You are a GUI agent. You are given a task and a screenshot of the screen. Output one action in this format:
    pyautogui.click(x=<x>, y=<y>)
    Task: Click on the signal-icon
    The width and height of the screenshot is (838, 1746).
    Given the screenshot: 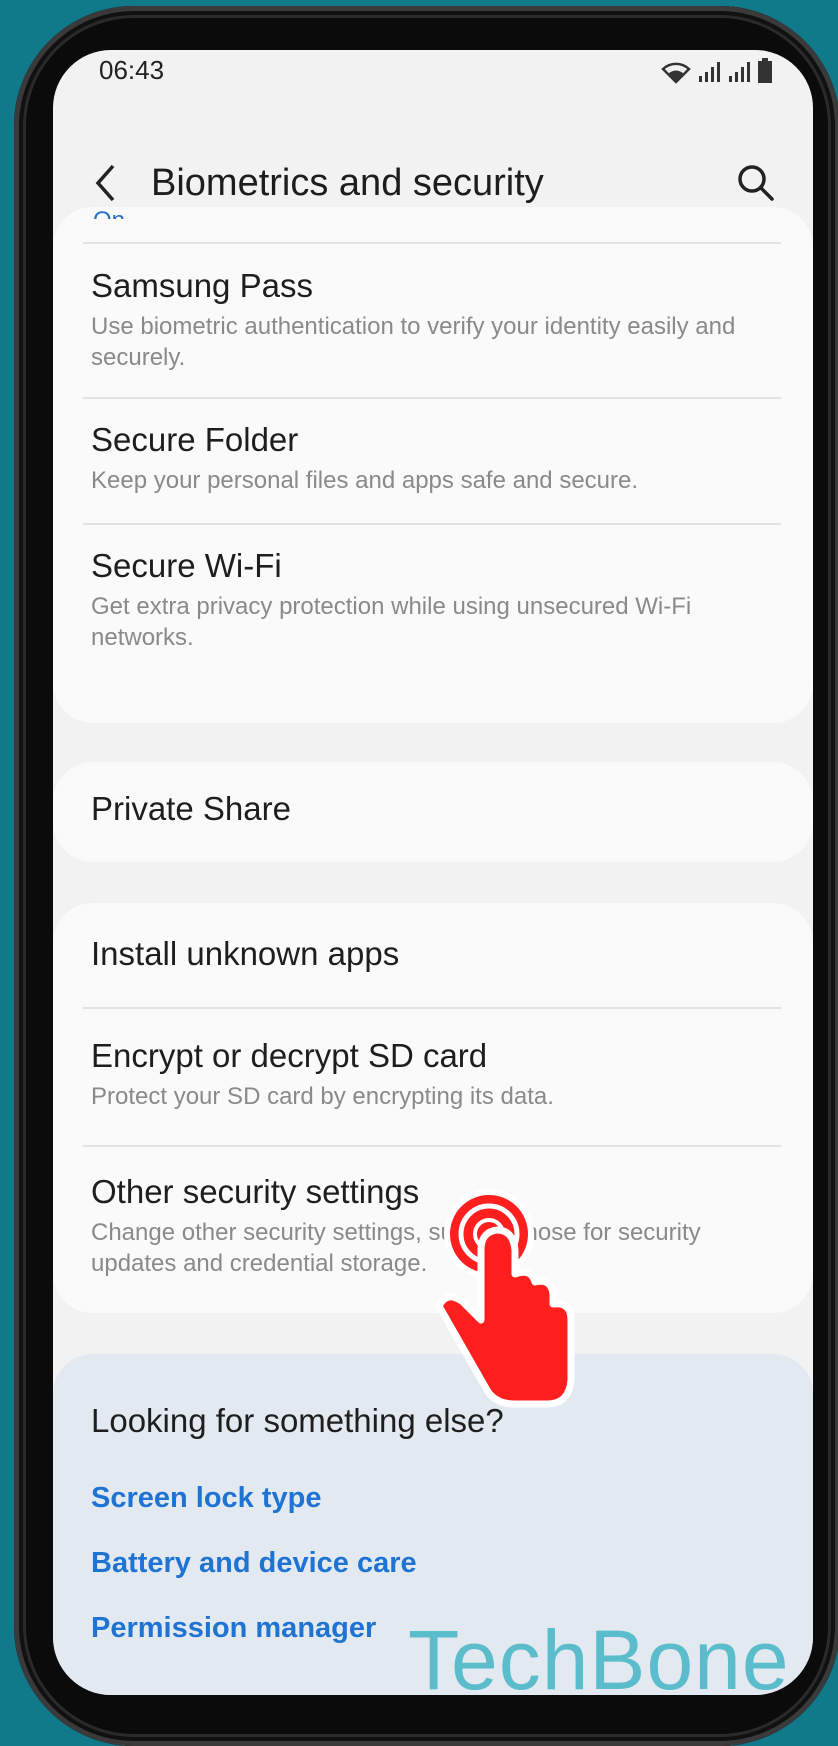 What is the action you would take?
    pyautogui.click(x=709, y=72)
    